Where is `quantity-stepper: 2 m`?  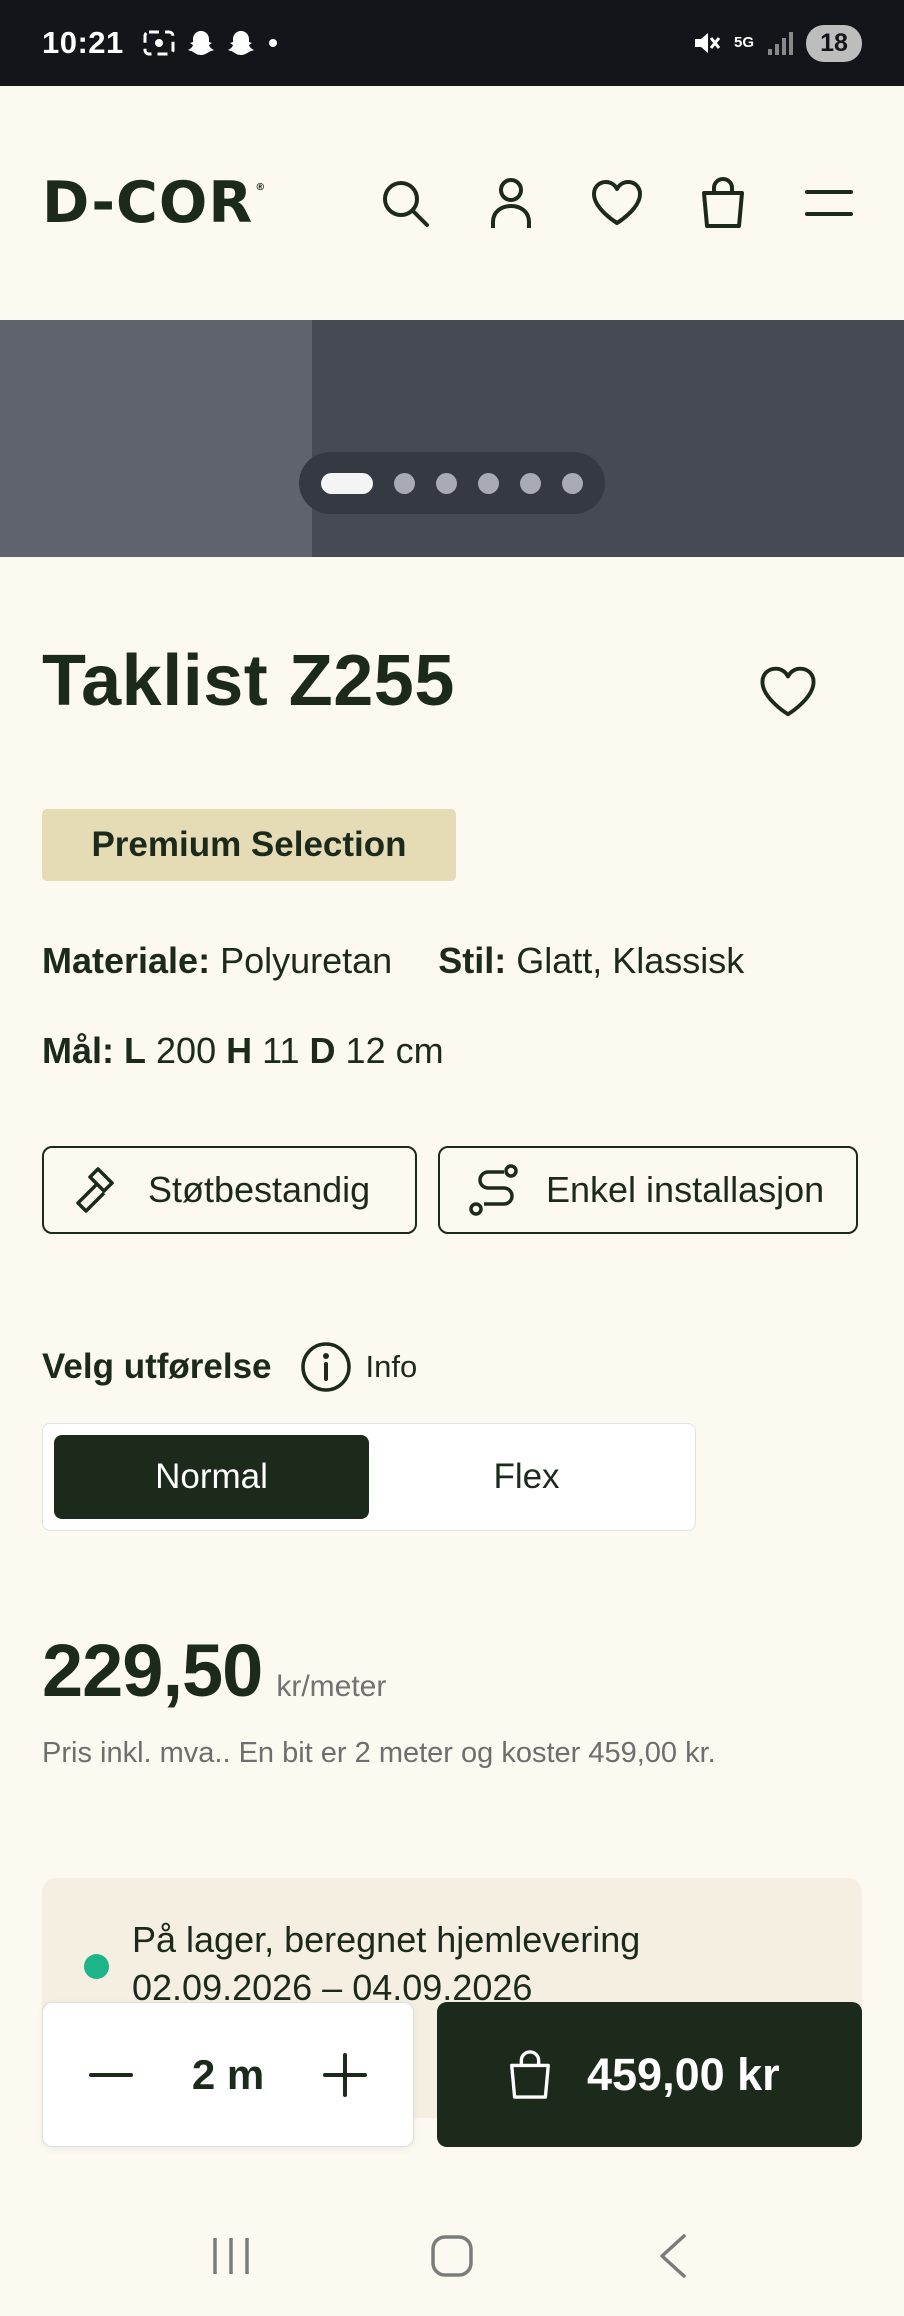
quantity-stepper: 2 m is located at coordinates (228, 2074).